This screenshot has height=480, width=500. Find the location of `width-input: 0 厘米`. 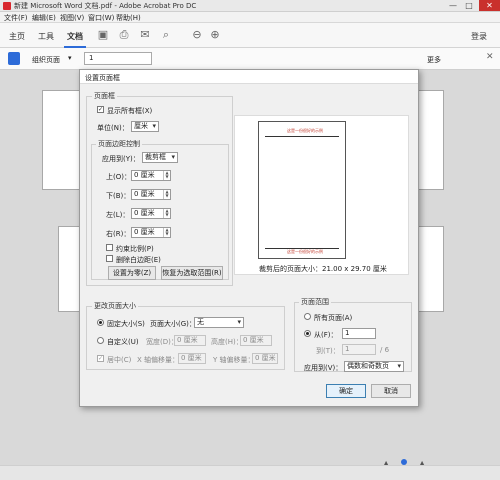

width-input: 0 厘米 is located at coordinates (190, 340).